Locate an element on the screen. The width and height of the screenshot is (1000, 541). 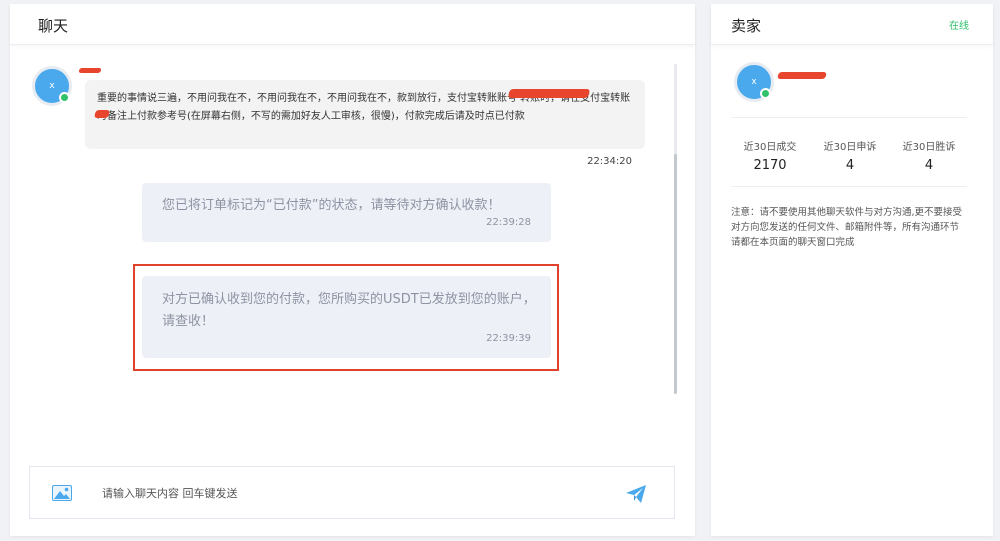
stat-label: 近30日申诉 is located at coordinates (850, 147).